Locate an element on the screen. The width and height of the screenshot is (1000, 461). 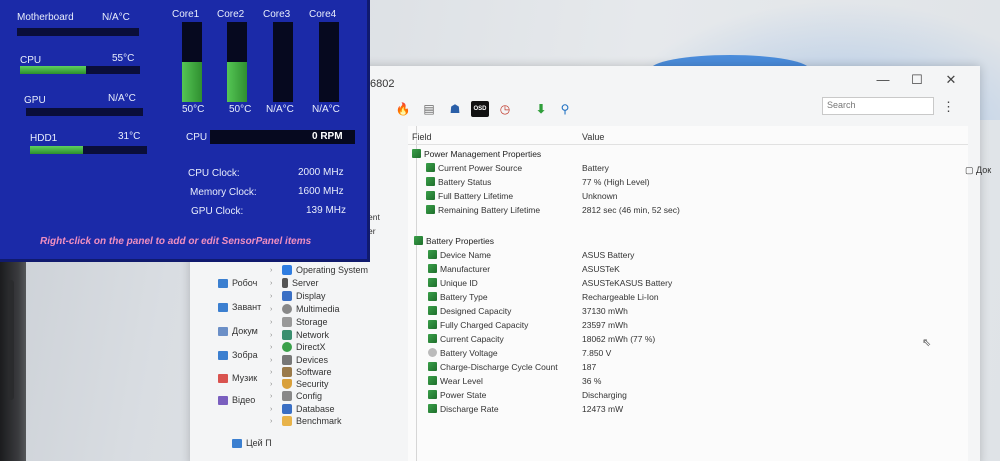
tree-item-server: › Server is located at coordinates (294, 283).